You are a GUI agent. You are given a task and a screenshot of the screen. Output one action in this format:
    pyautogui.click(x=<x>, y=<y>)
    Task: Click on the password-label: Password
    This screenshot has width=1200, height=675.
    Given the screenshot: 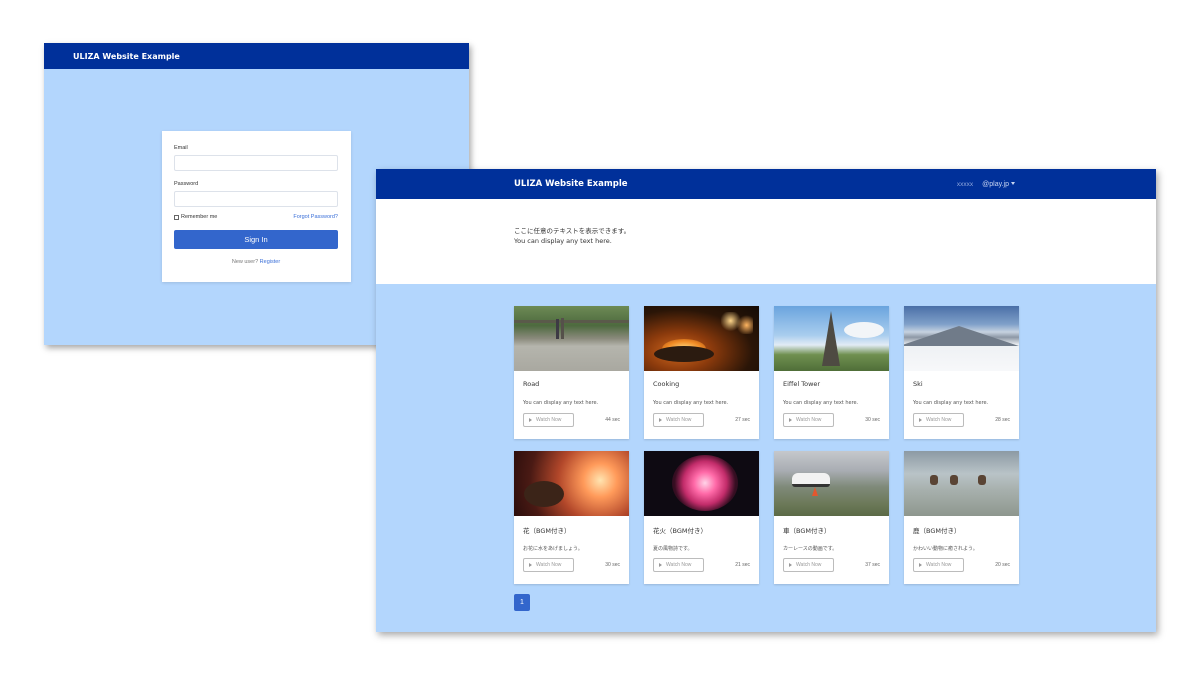 What is the action you would take?
    pyautogui.click(x=186, y=184)
    